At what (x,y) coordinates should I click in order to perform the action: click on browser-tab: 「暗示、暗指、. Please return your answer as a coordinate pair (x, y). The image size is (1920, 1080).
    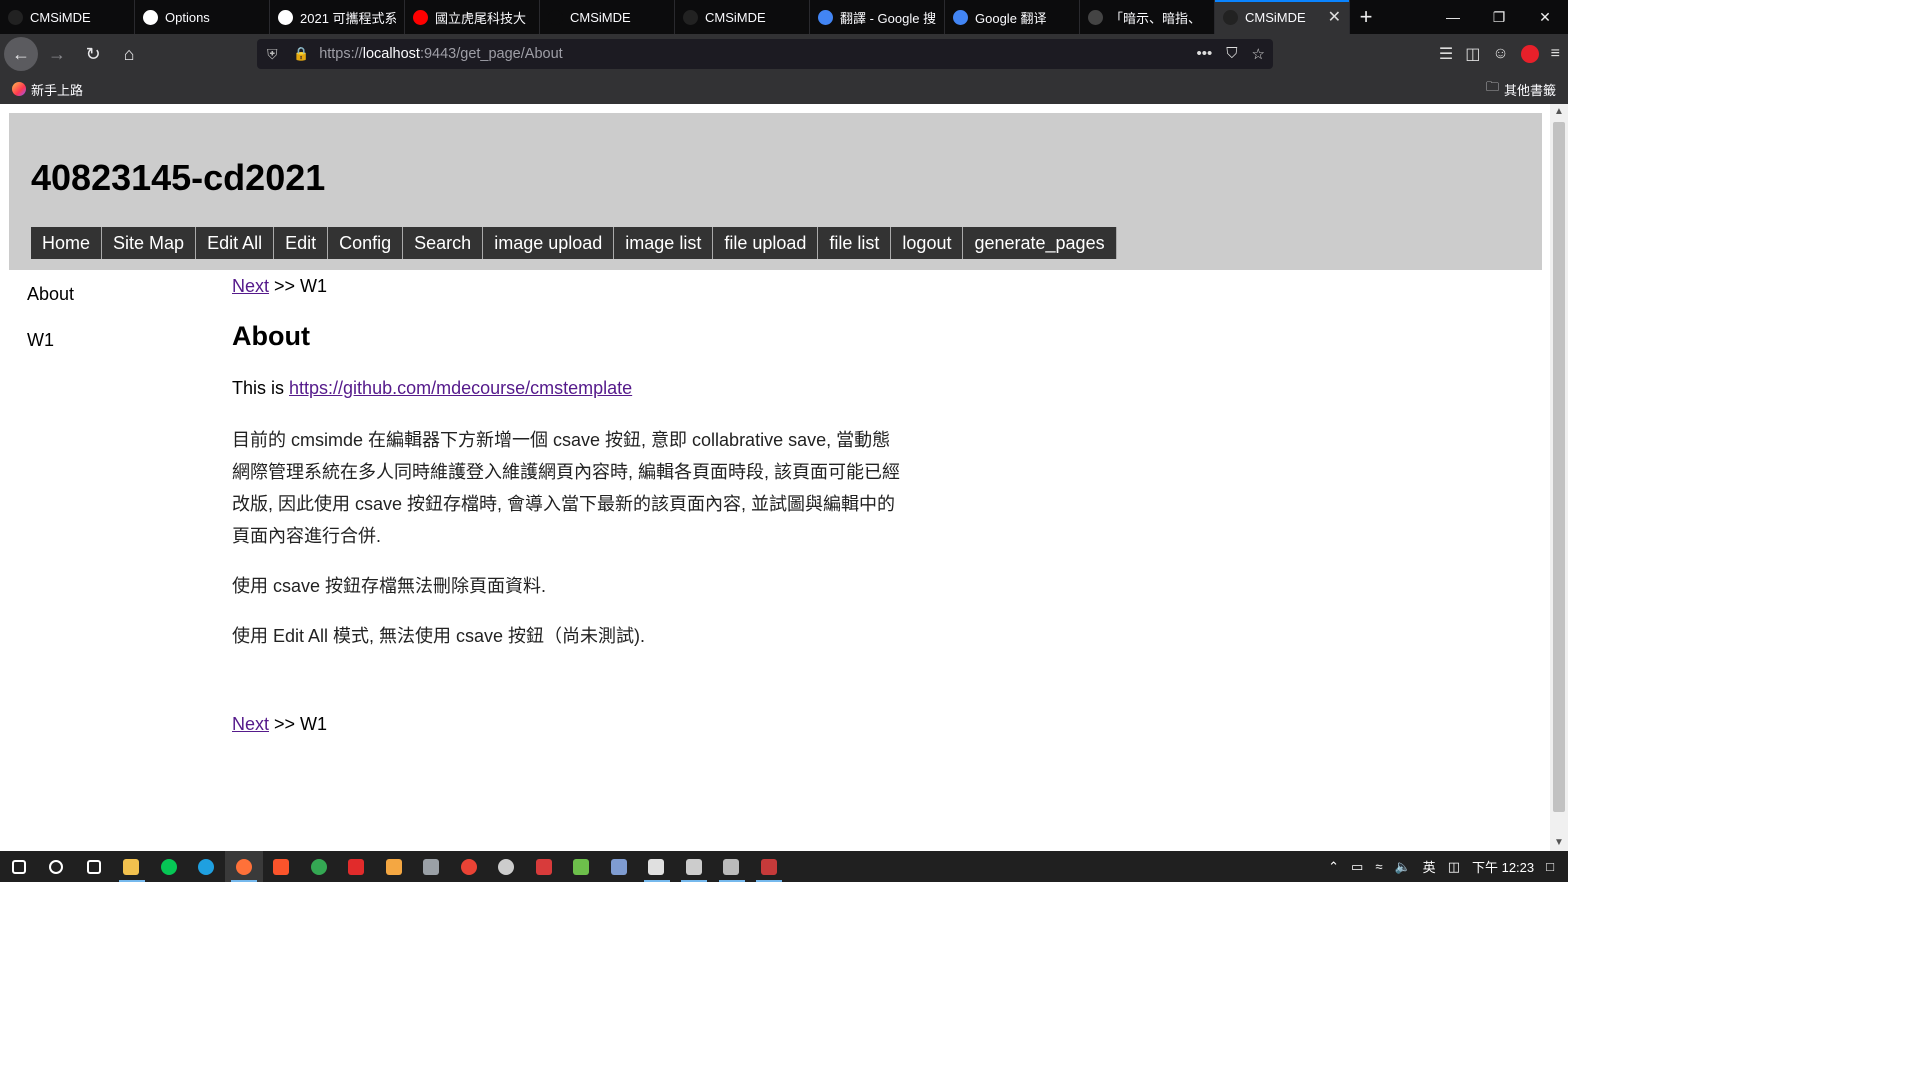
    Looking at the image, I should click on (1147, 17).